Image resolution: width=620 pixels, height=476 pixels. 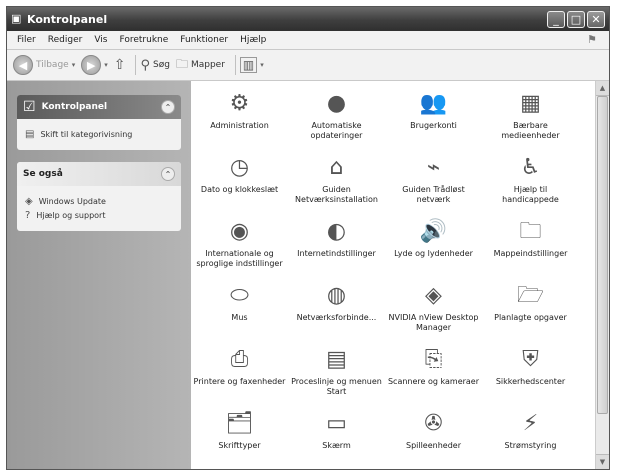 I want to click on scroll-thumb, so click(x=602, y=255).